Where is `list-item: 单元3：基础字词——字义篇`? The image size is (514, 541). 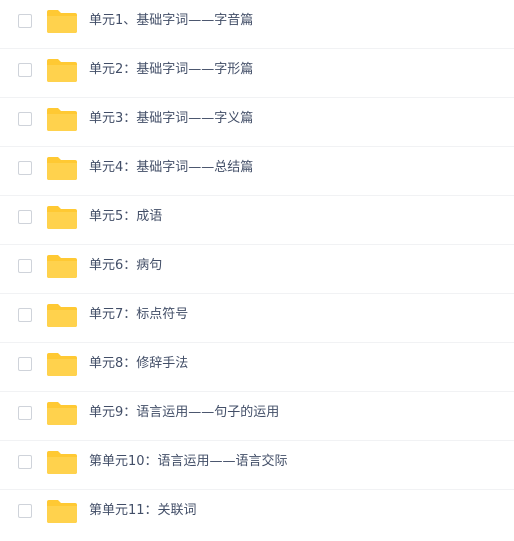 list-item: 单元3：基础字词——字义篇 is located at coordinates (257, 122).